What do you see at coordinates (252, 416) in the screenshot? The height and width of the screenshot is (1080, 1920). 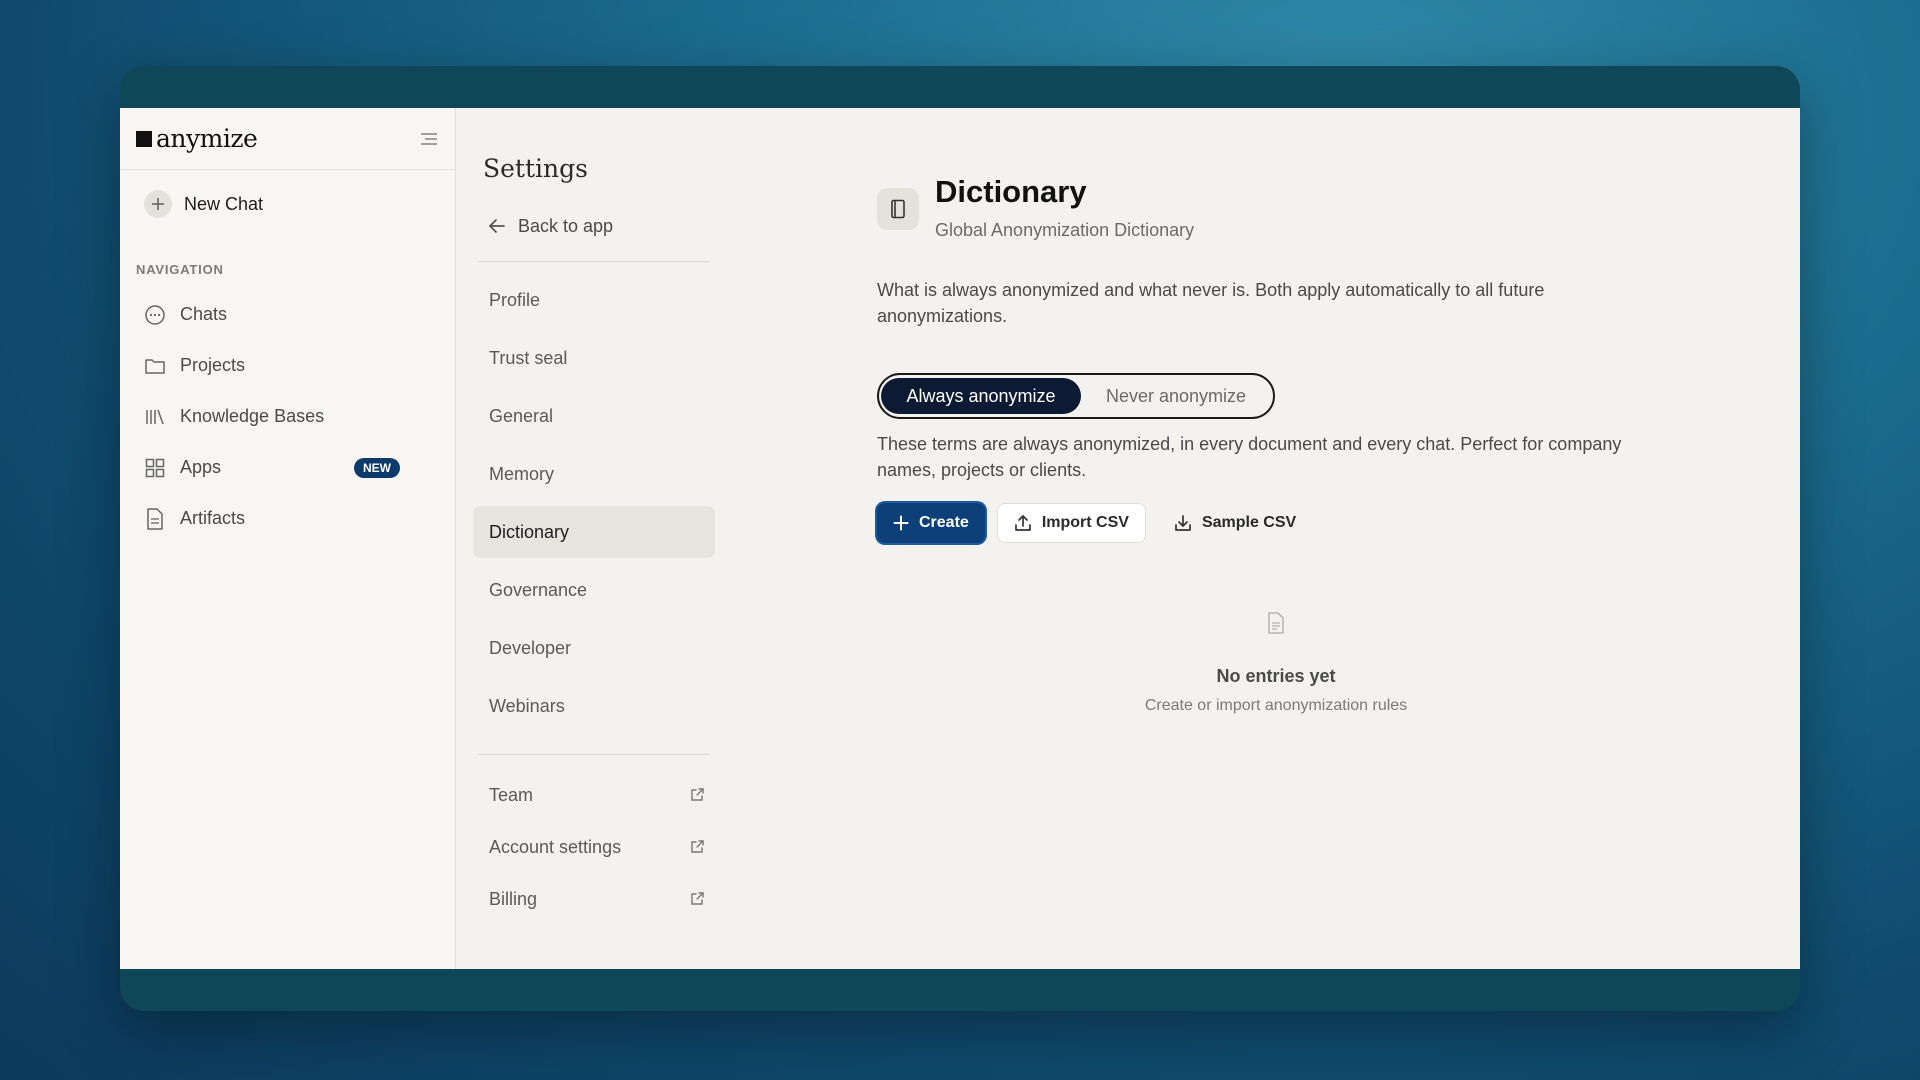 I see `sidebar-item-label: Knowledge Bases` at bounding box center [252, 416].